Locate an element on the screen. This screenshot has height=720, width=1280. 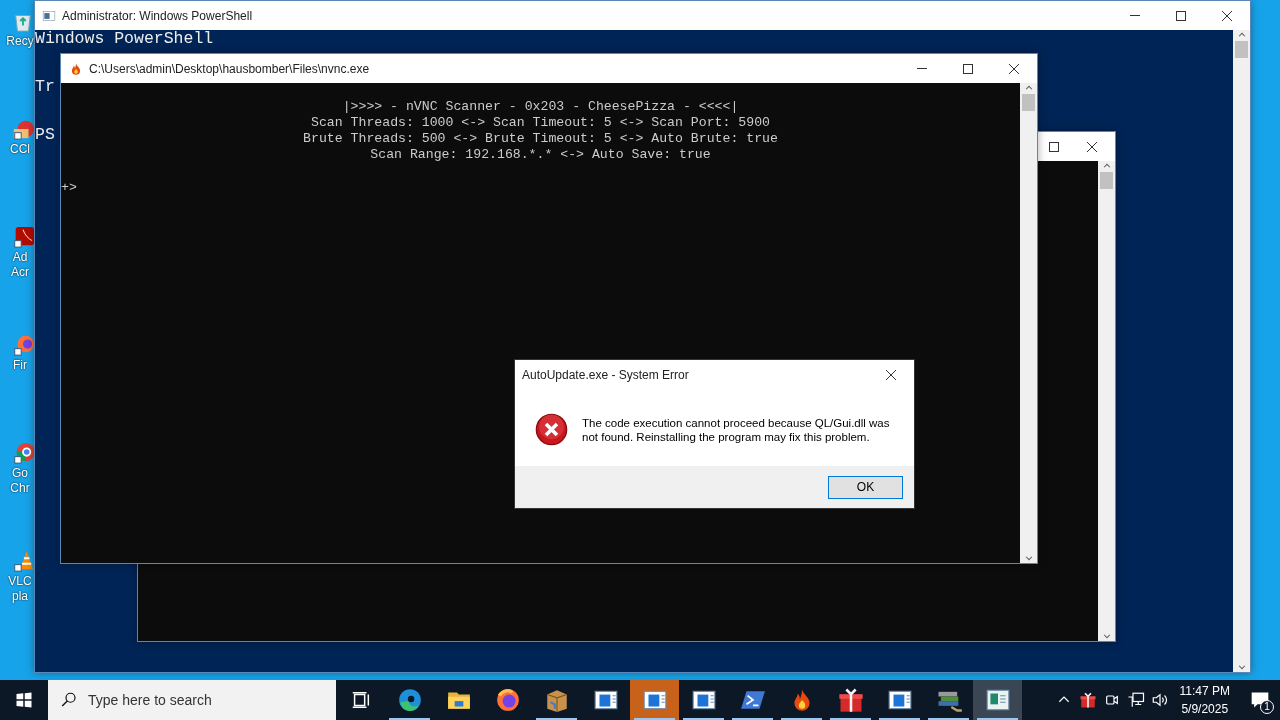
window-title: Administrator: Windows PowerShell is located at coordinates (157, 16).